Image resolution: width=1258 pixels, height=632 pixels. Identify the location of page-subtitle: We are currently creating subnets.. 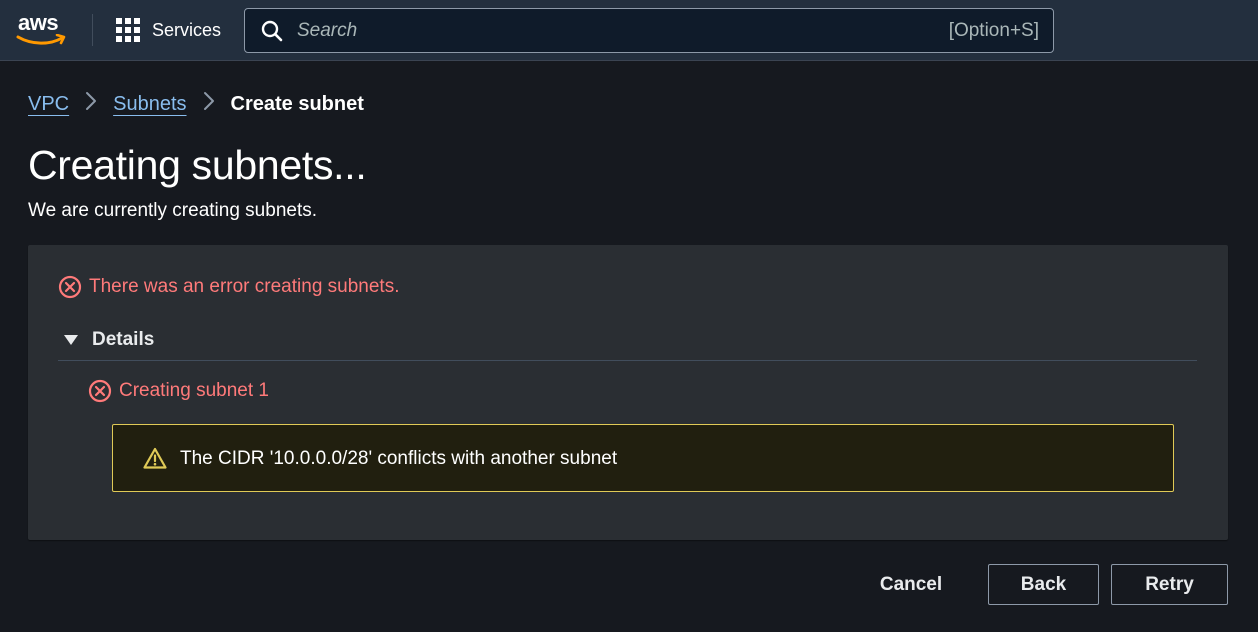
(173, 210).